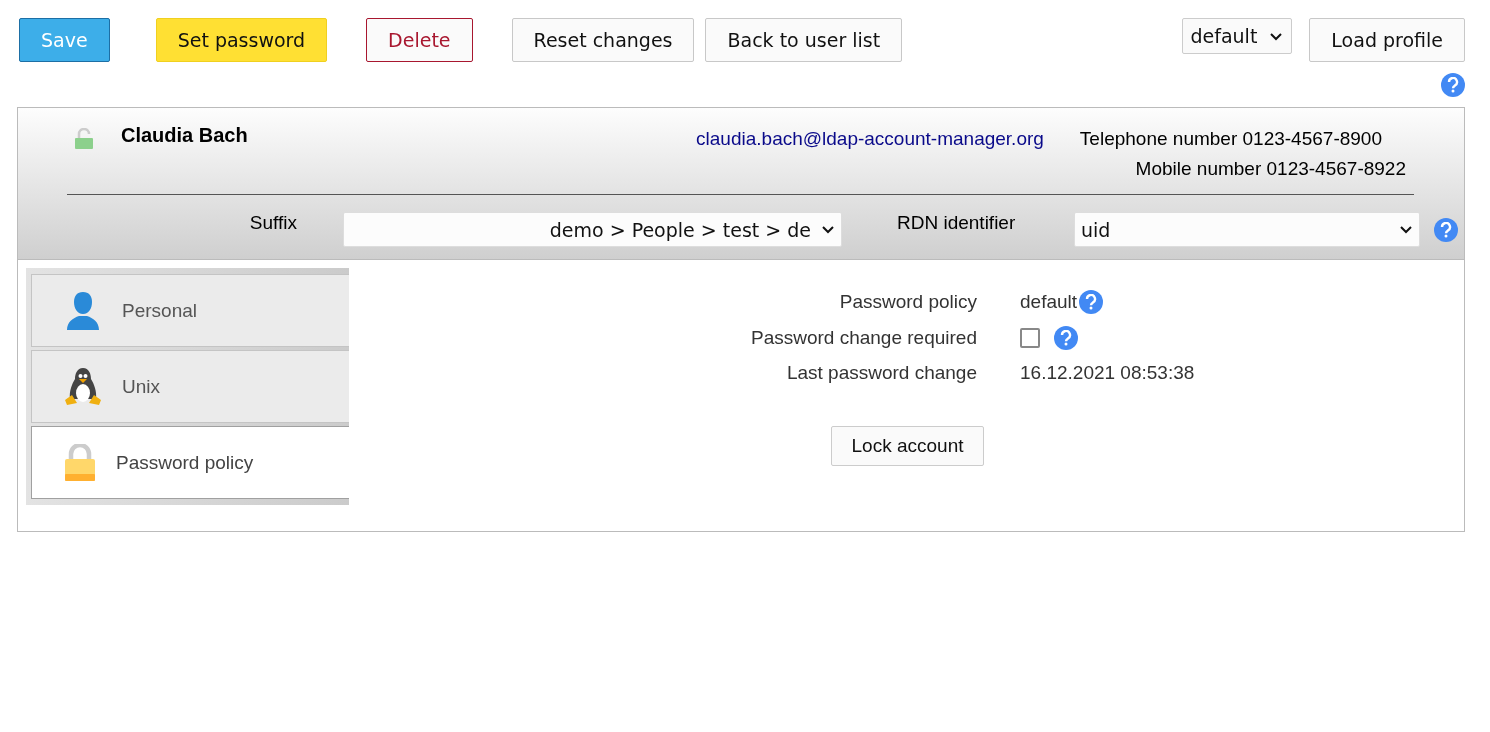 Image resolution: width=1490 pixels, height=732 pixels. What do you see at coordinates (80, 462) in the screenshot?
I see `padlock-icon` at bounding box center [80, 462].